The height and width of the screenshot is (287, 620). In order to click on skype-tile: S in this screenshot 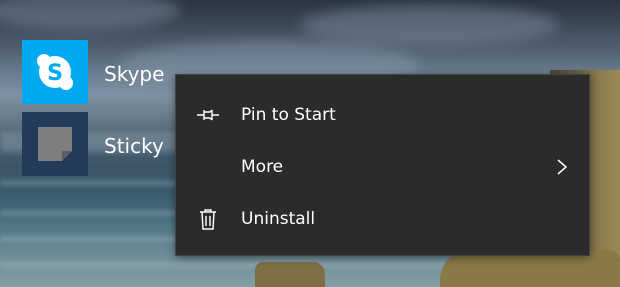, I will do `click(55, 72)`.